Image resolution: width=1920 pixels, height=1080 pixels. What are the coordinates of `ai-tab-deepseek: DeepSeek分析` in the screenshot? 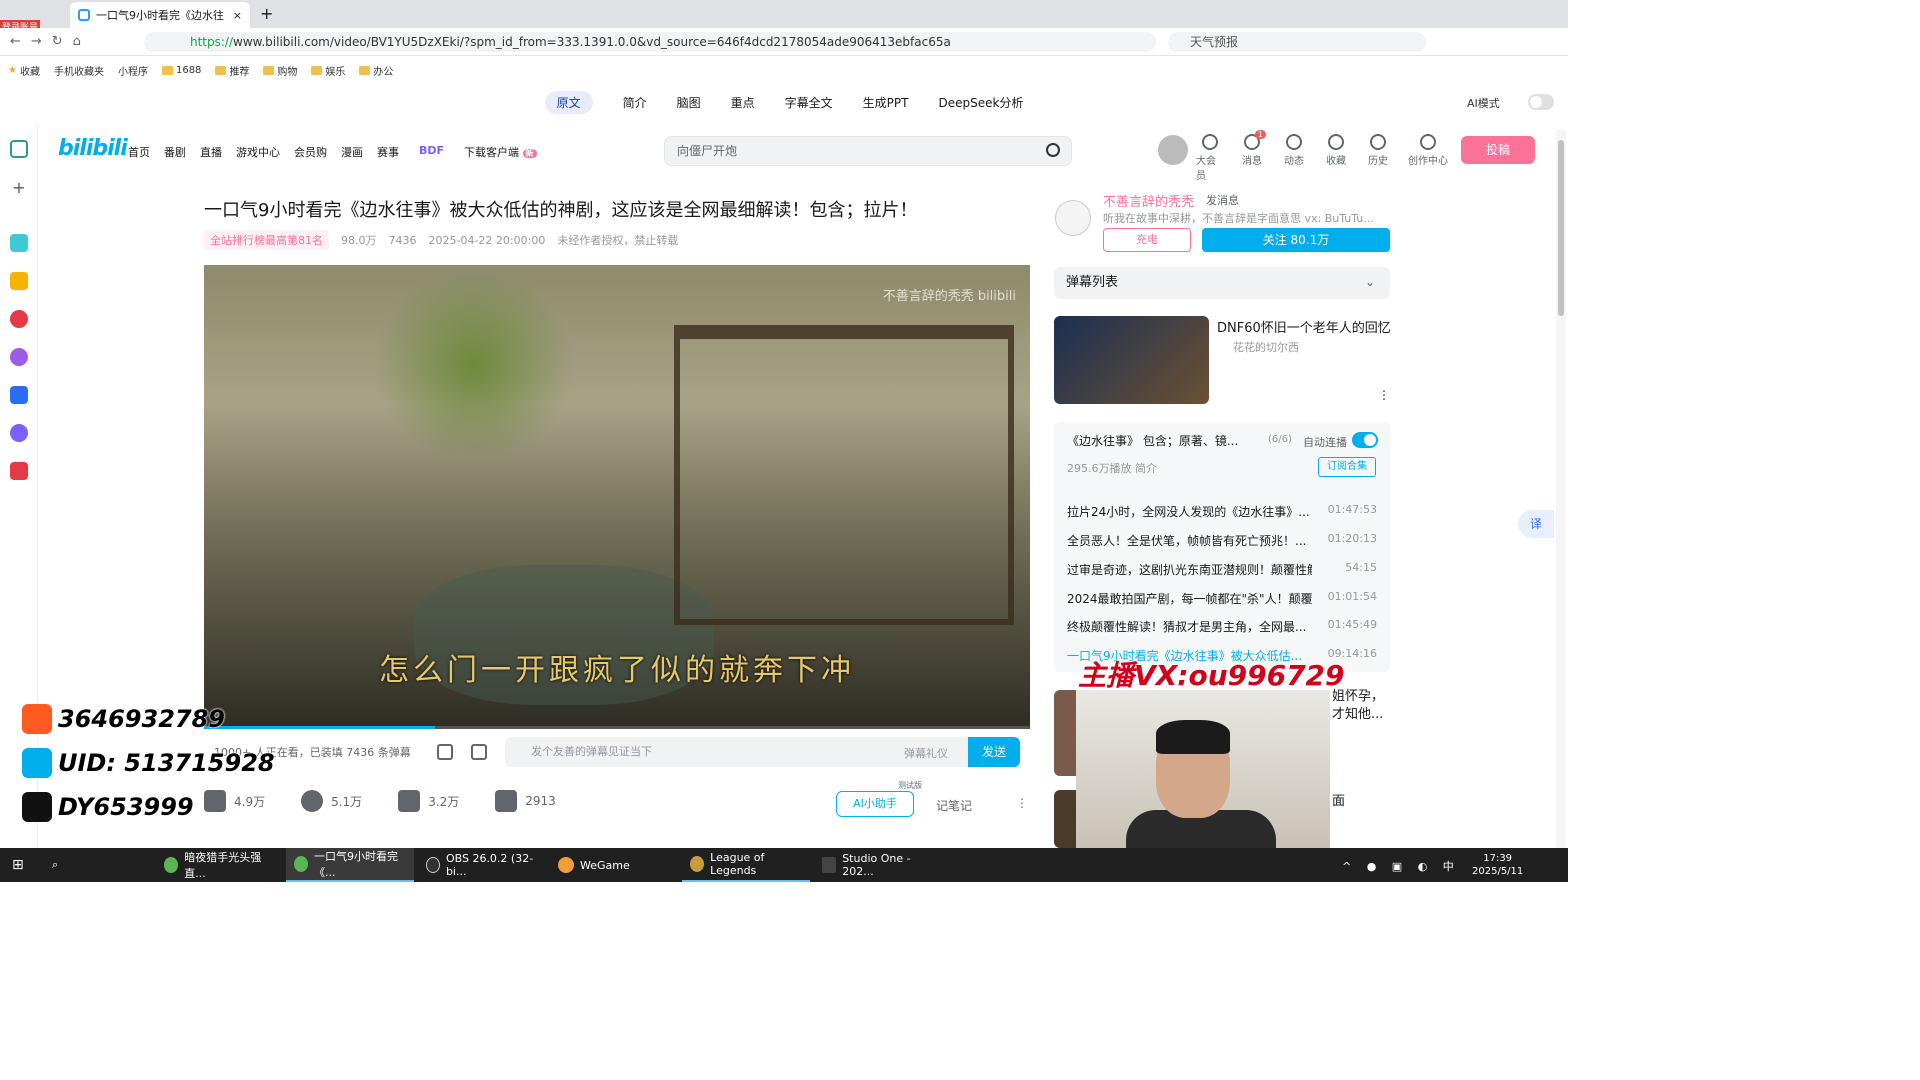 It's located at (980, 102).